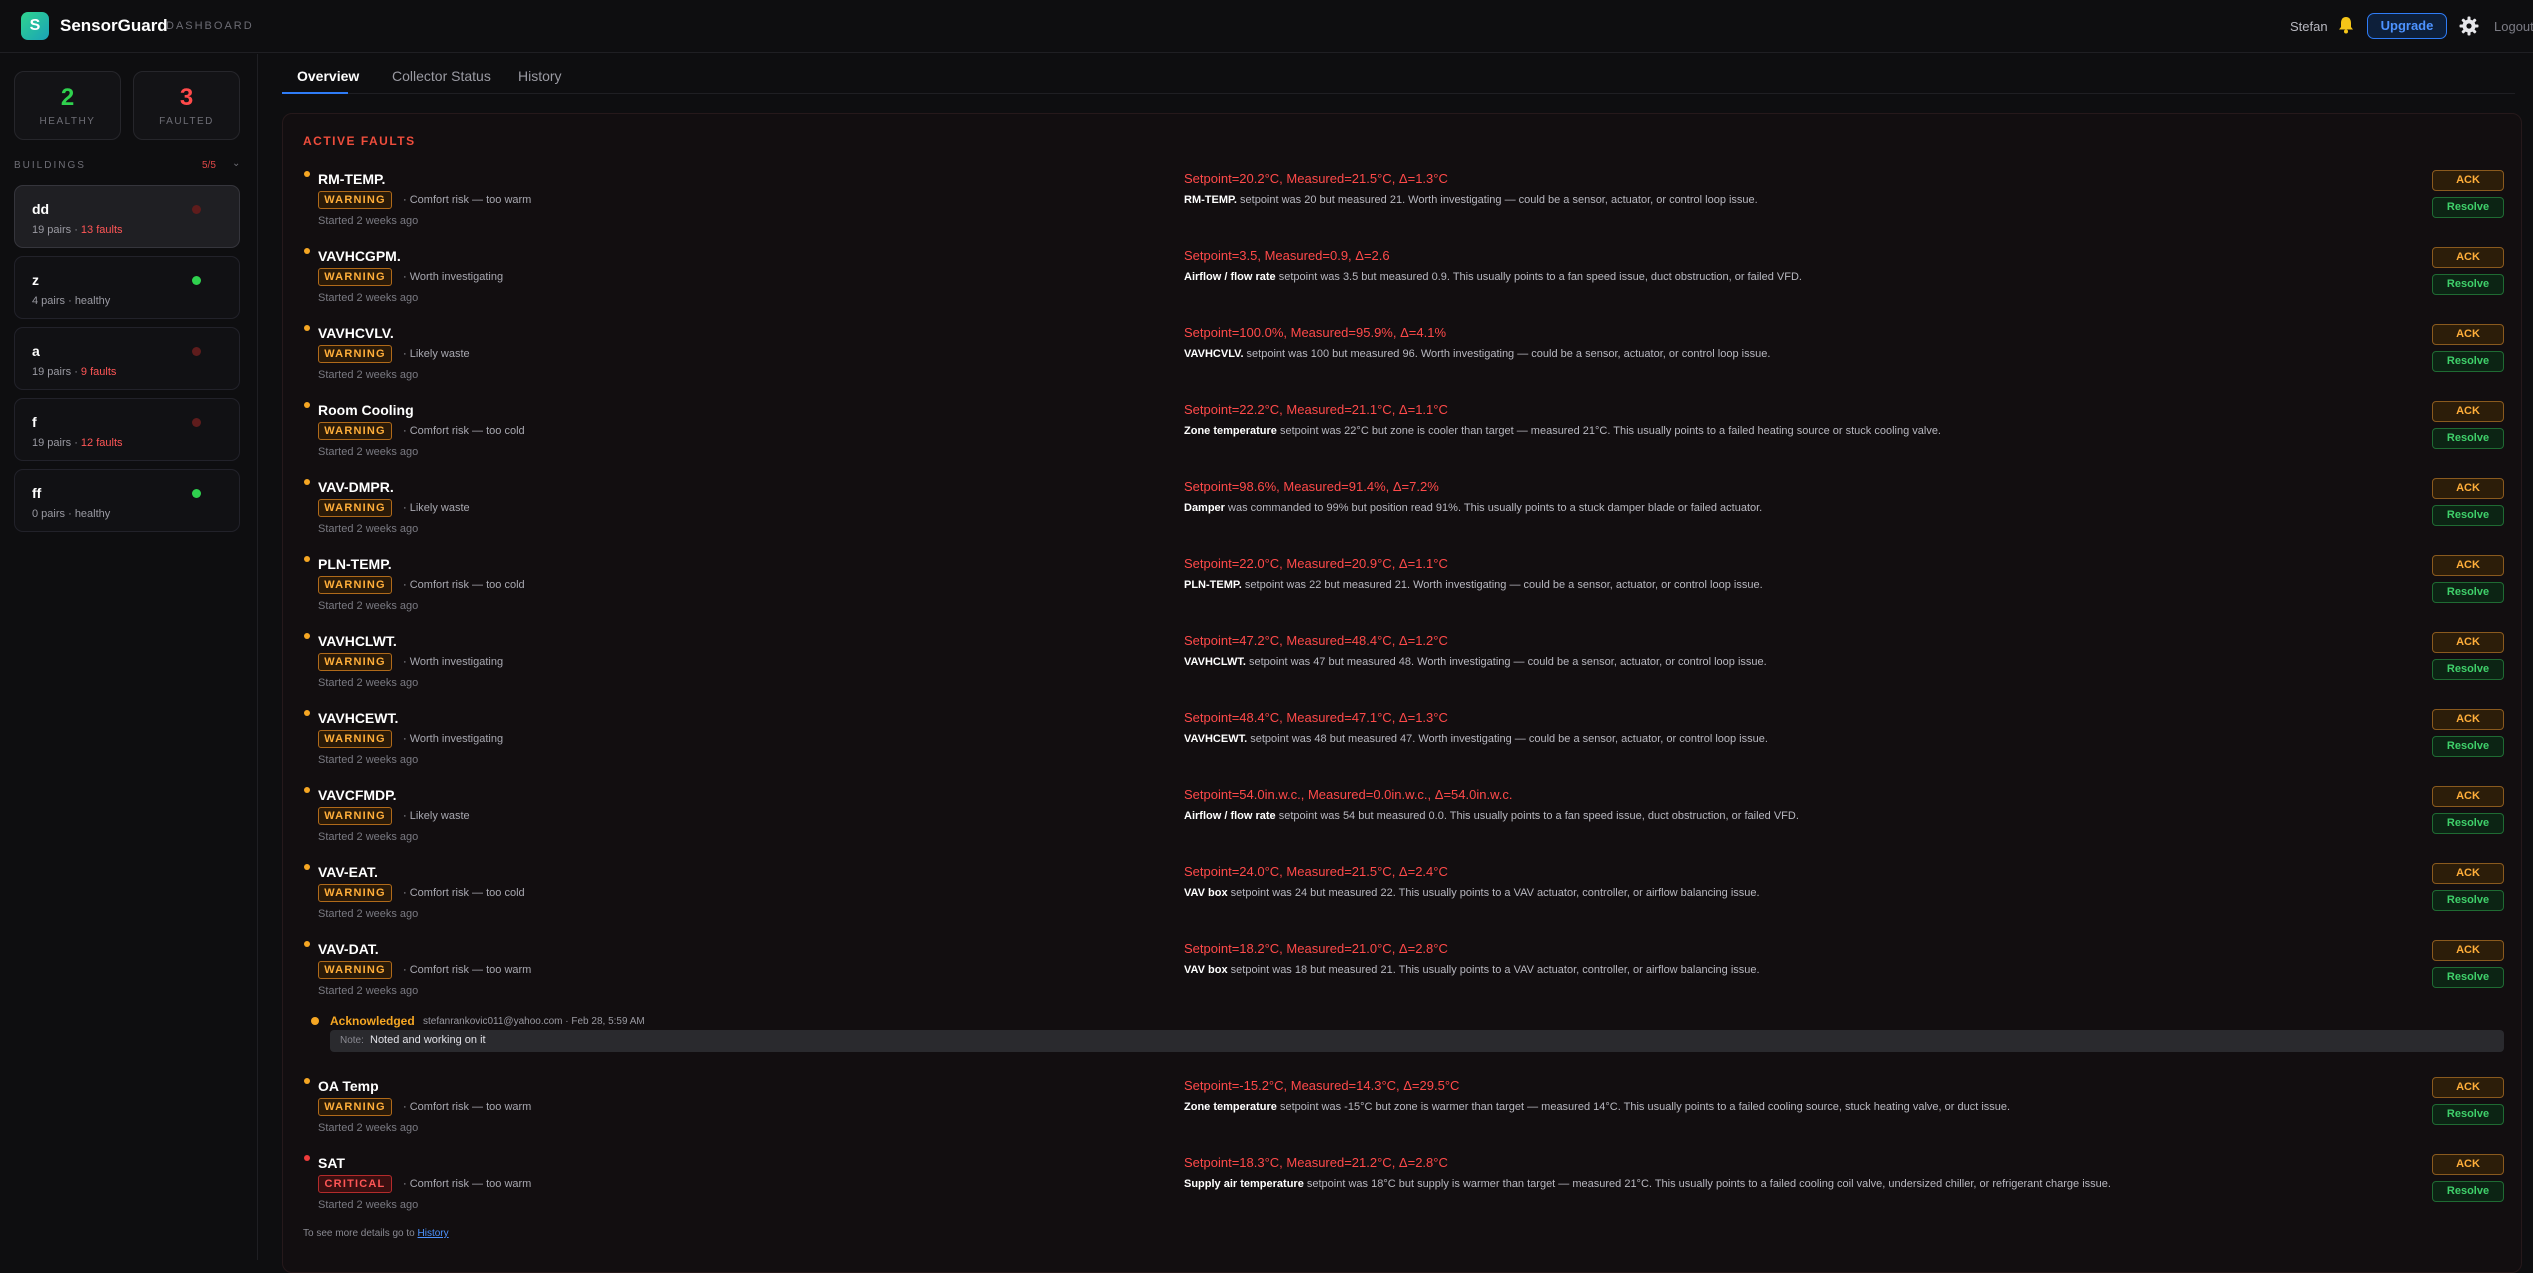 This screenshot has width=2533, height=1273. Describe the element at coordinates (348, 1086) in the screenshot. I see `fault-name: OA Temp` at that location.